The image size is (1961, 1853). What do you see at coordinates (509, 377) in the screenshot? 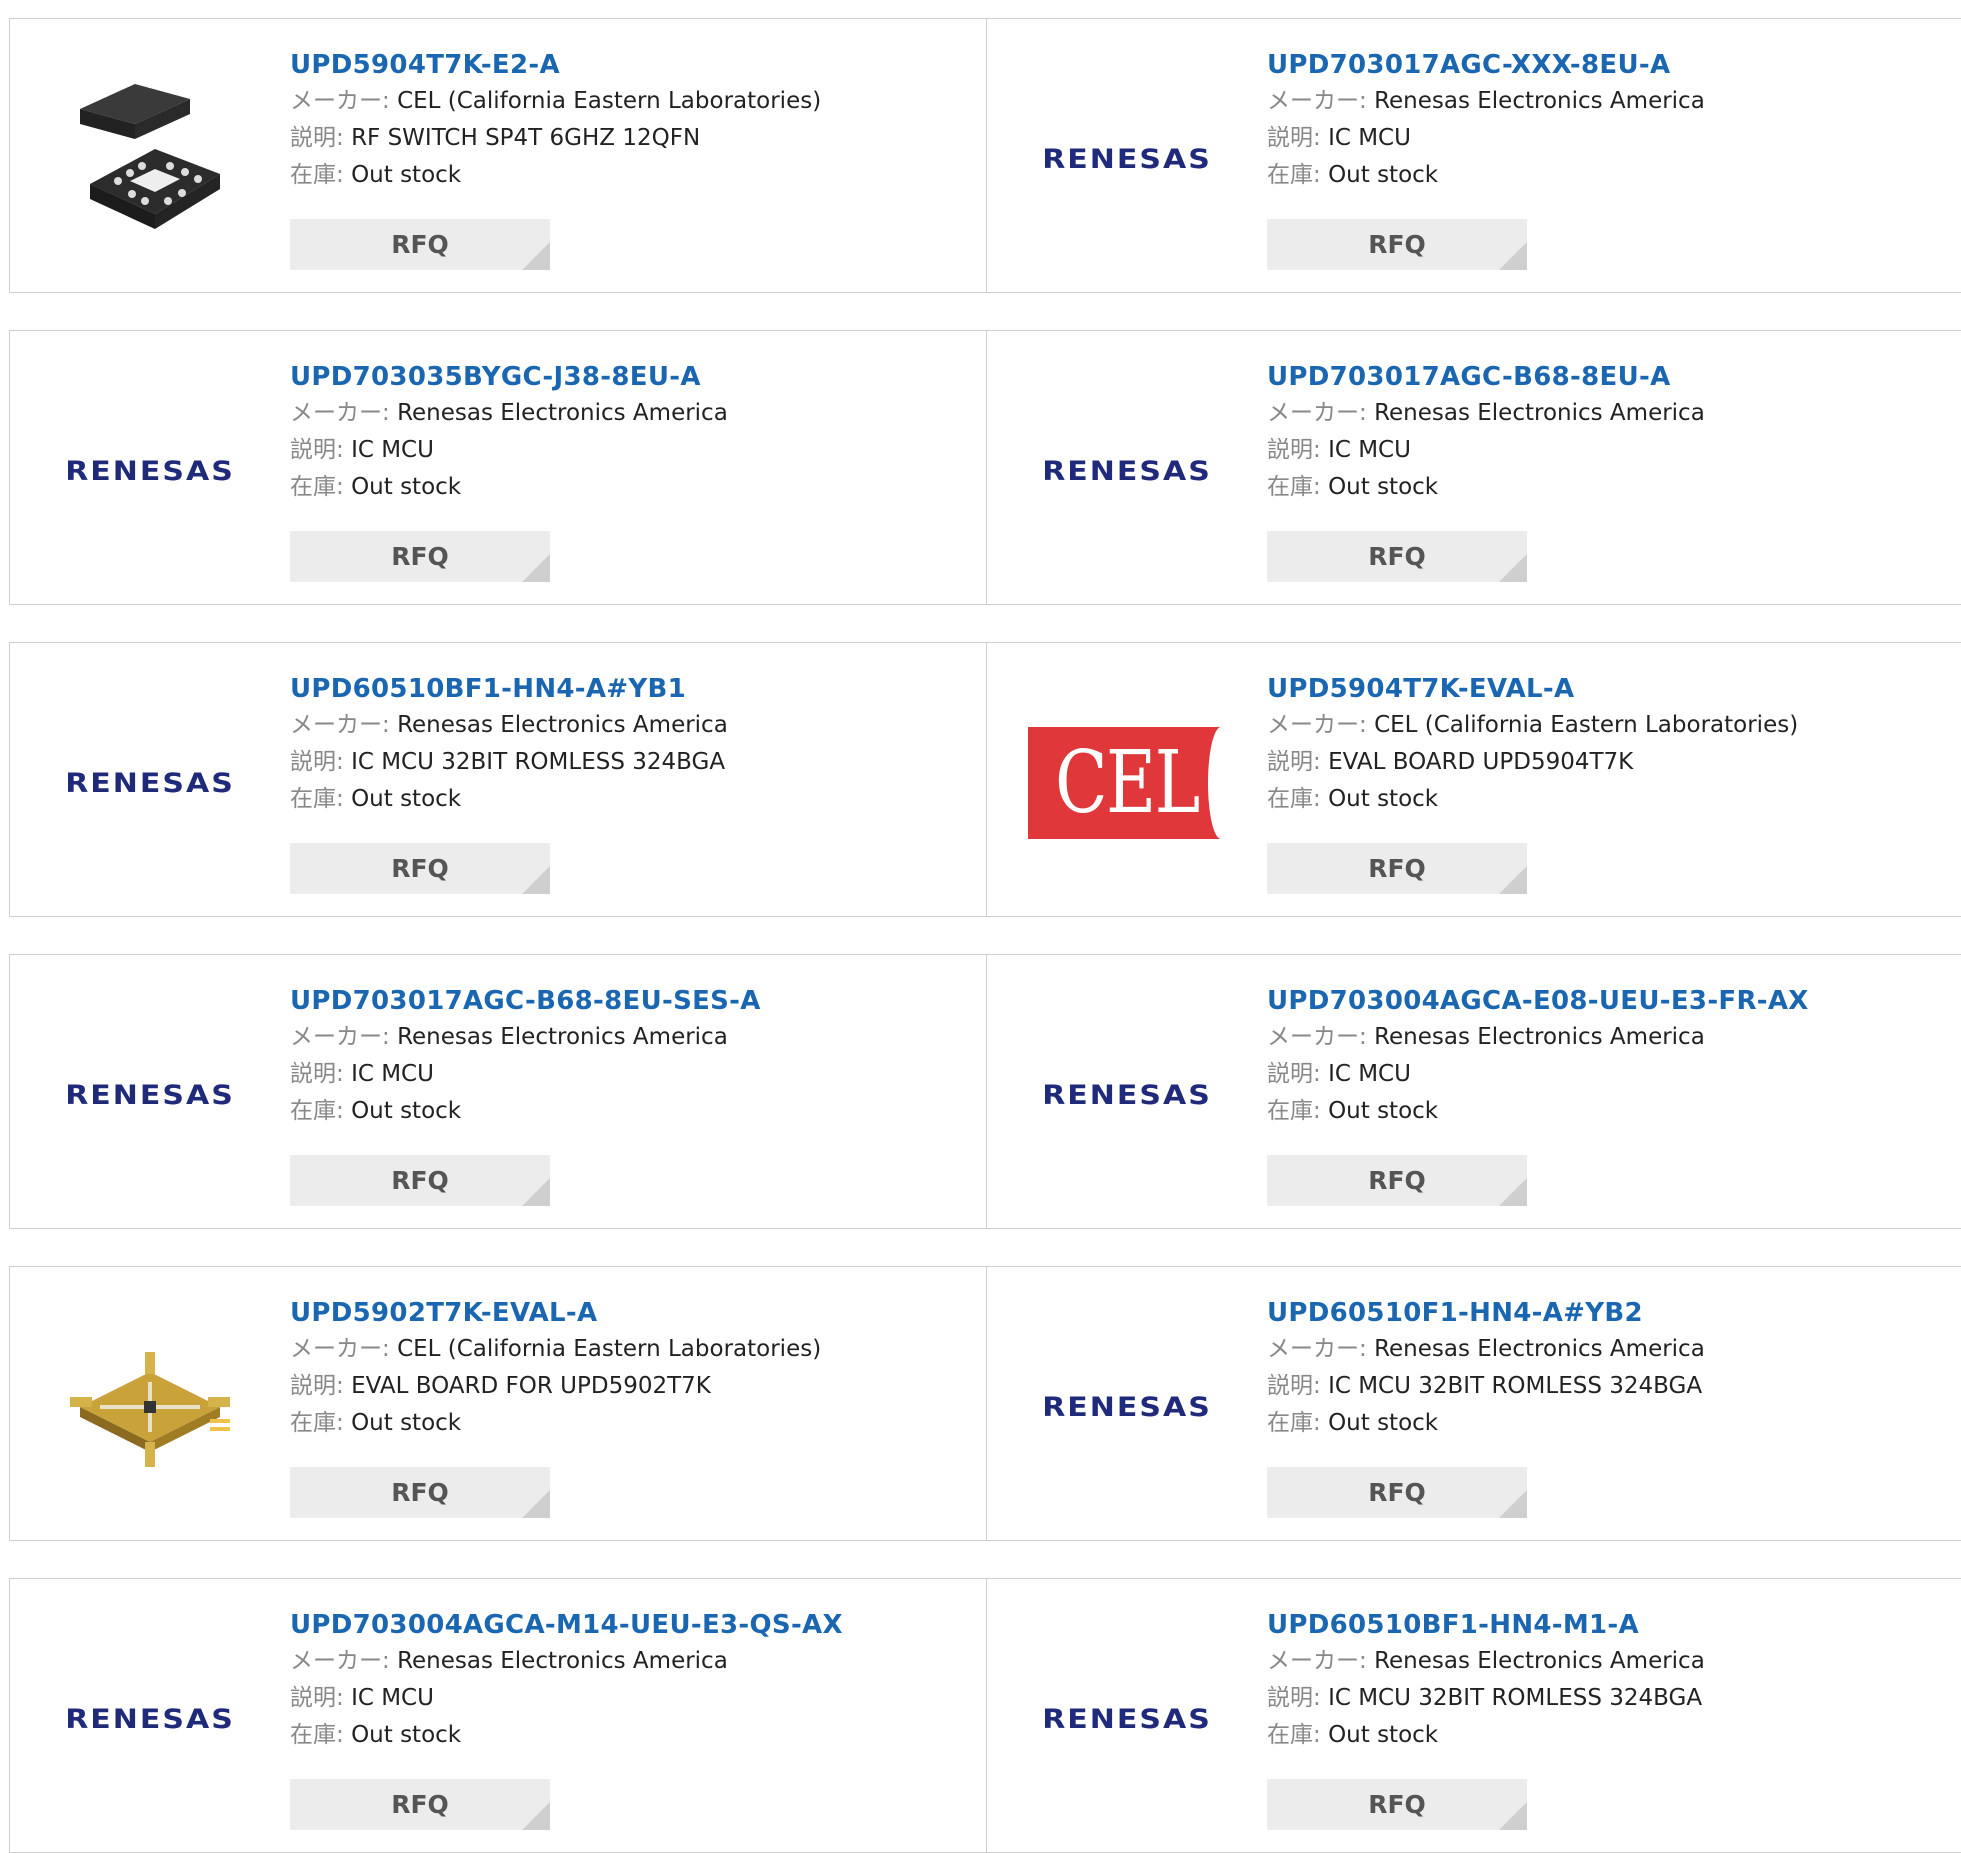
I see `part-number-link: UPD703035BYGC-J38-8EU-A` at bounding box center [509, 377].